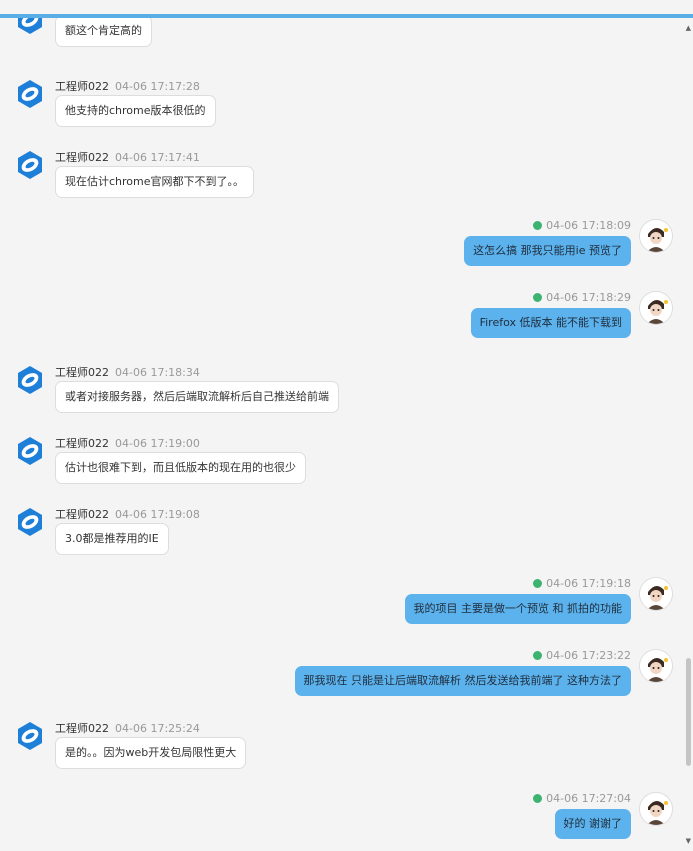 The image size is (693, 851). I want to click on message-meta: 04-06 17:27:04, so click(582, 798).